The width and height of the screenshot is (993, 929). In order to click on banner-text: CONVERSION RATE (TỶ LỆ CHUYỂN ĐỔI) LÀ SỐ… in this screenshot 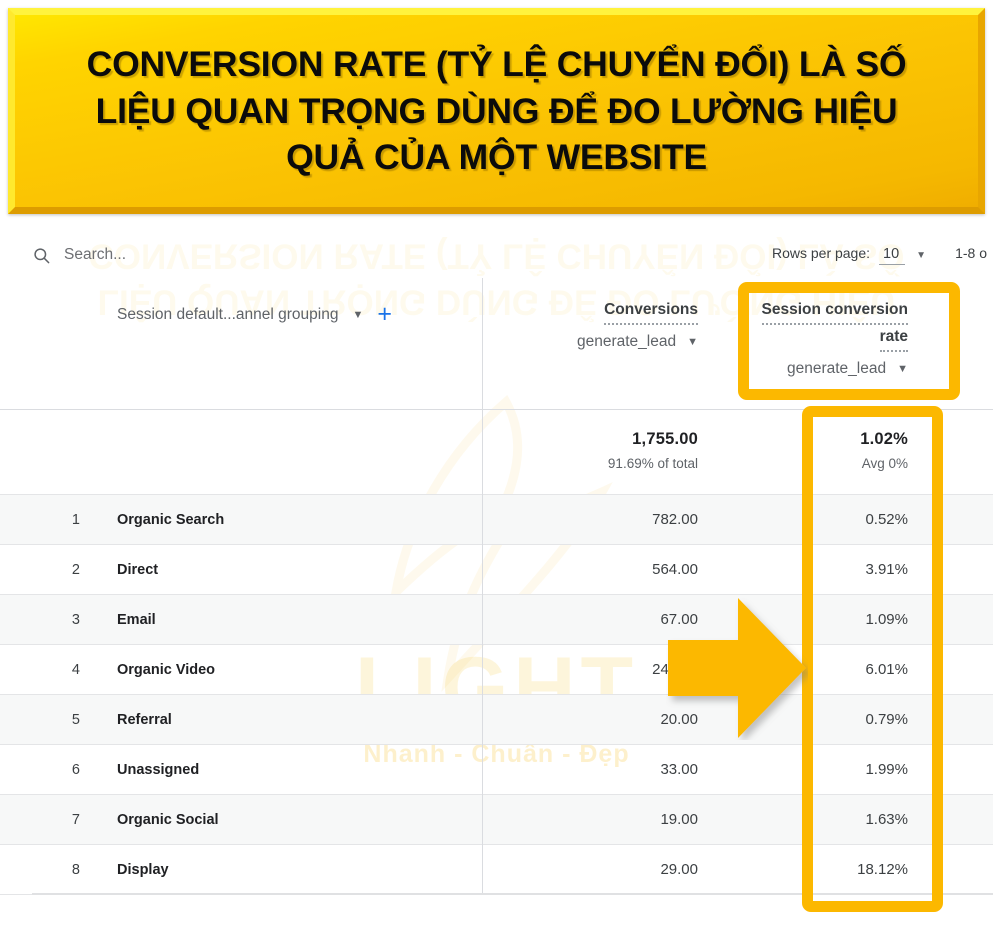, I will do `click(497, 111)`.